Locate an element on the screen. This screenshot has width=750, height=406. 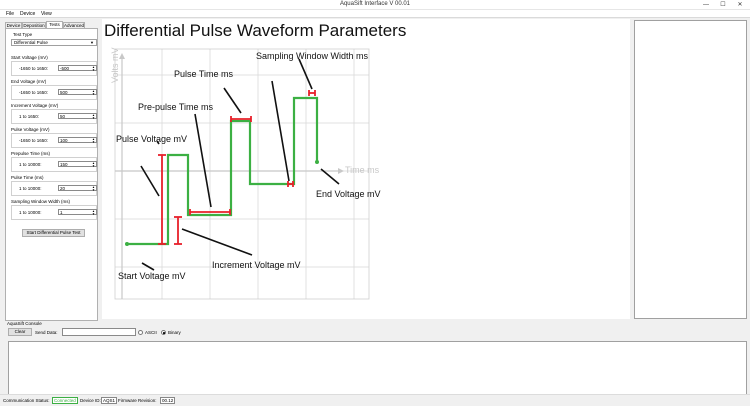
menu-bar: File Device View is located at coordinates (375, 14).